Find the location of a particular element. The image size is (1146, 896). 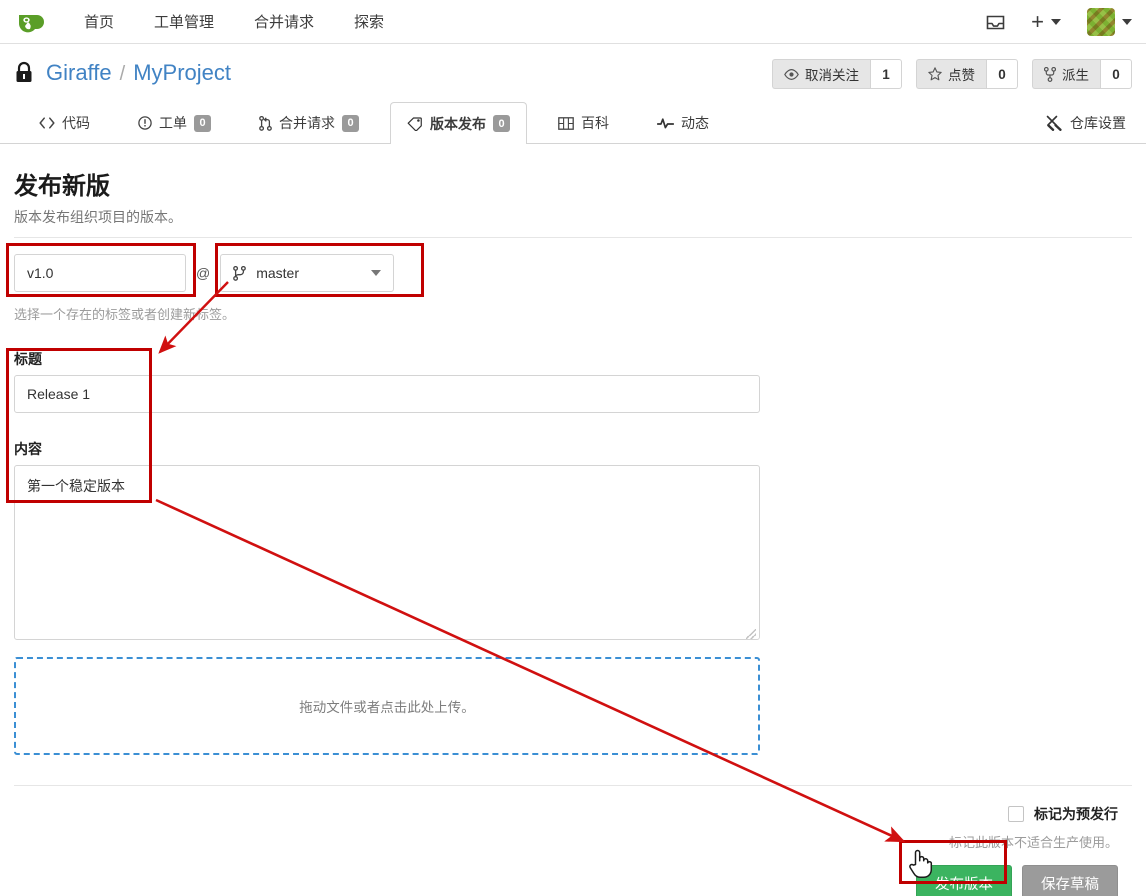

breadcrumb: Giraffe / MyProject is located at coordinates (138, 73).